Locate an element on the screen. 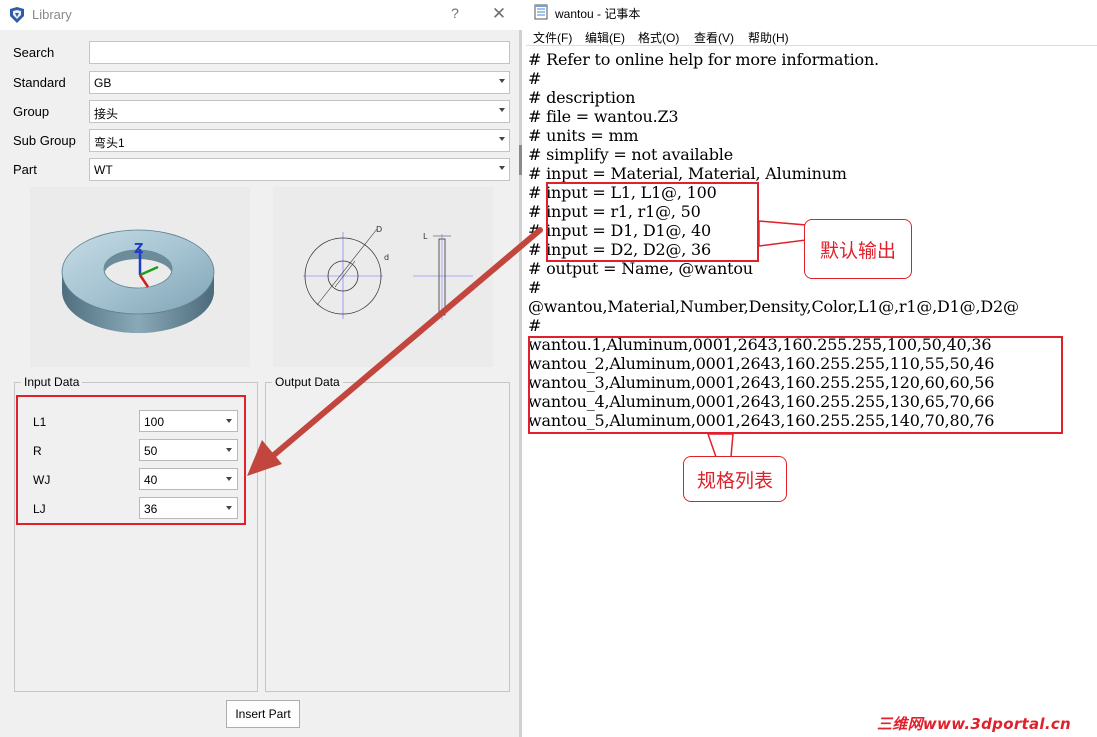 Image resolution: width=1097 pixels, height=737 pixels. default-output-callout-text: 默认输出 is located at coordinates (857, 250).